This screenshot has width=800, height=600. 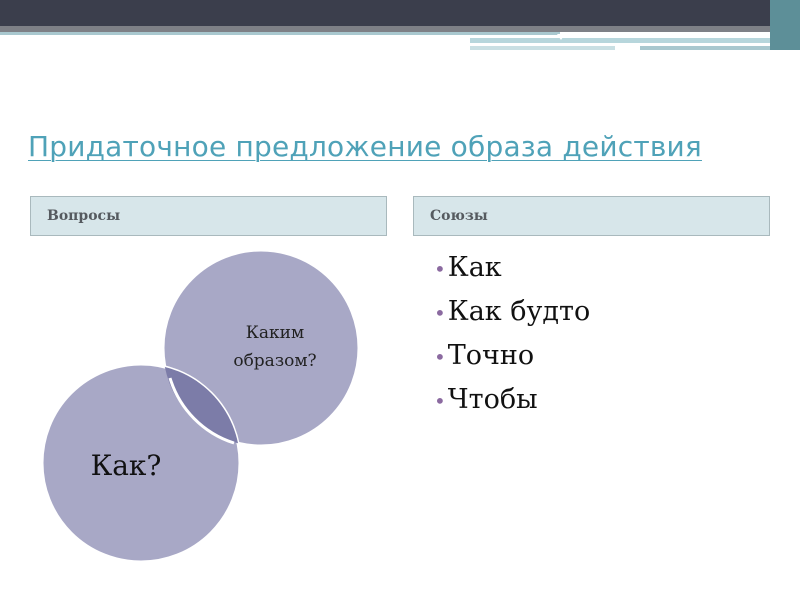 I want to click on venn-label-bottom: Как?, so click(x=126, y=465).